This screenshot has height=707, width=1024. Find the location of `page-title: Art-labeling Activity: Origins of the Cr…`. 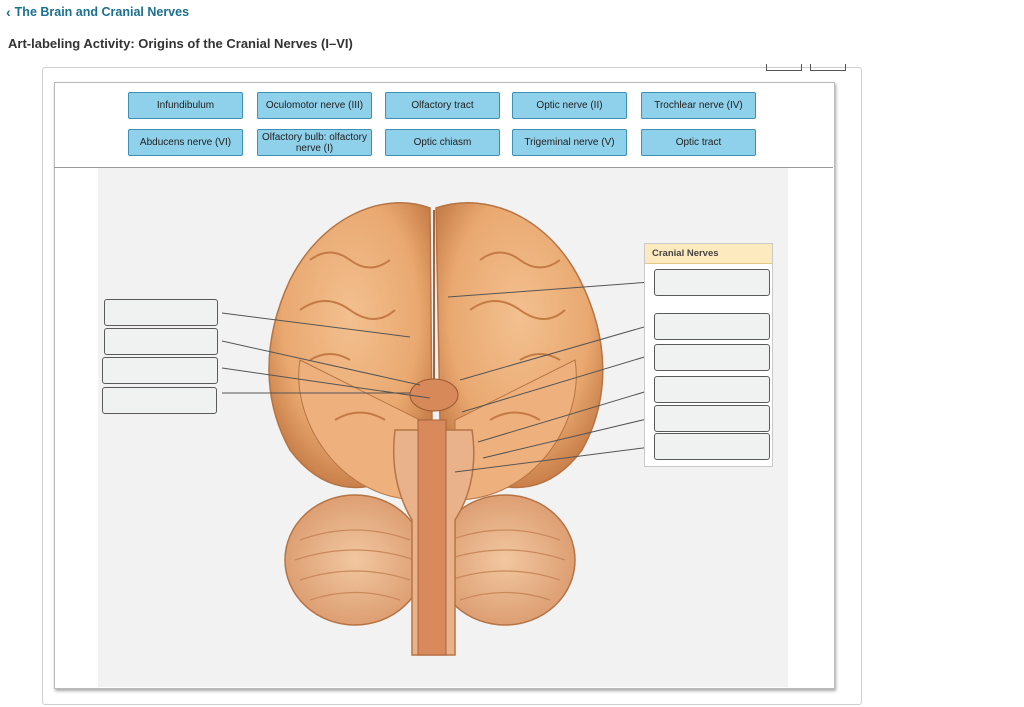

page-title: Art-labeling Activity: Origins of the Cr… is located at coordinates (180, 43).